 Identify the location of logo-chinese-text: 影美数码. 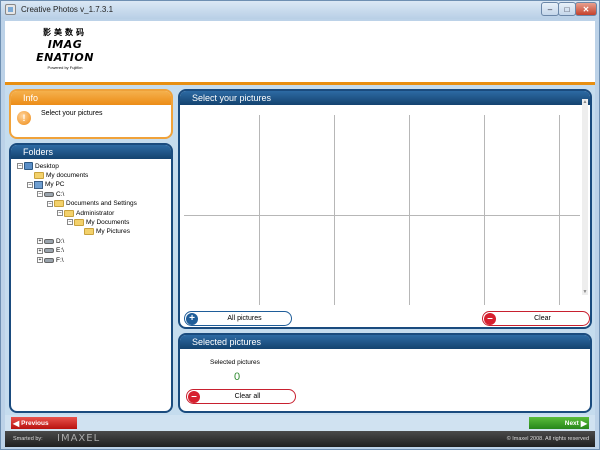
(65, 32).